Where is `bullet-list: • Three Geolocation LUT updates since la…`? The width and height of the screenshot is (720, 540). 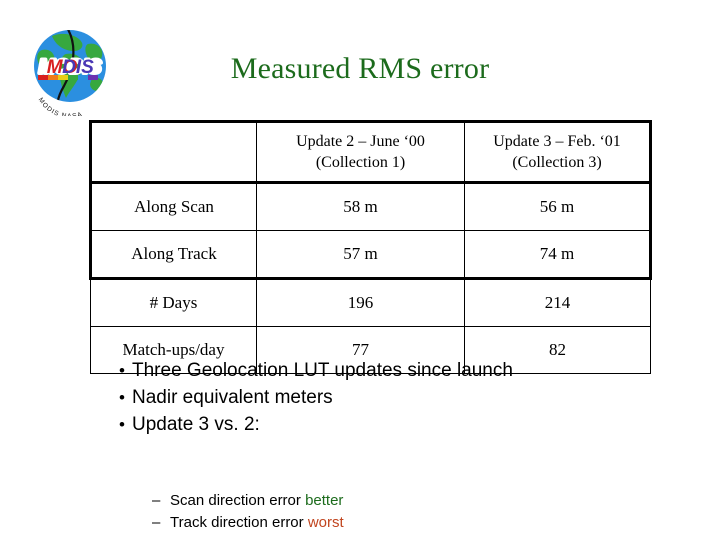 bullet-list: • Three Geolocation LUT updates since la… is located at coordinates (362, 398).